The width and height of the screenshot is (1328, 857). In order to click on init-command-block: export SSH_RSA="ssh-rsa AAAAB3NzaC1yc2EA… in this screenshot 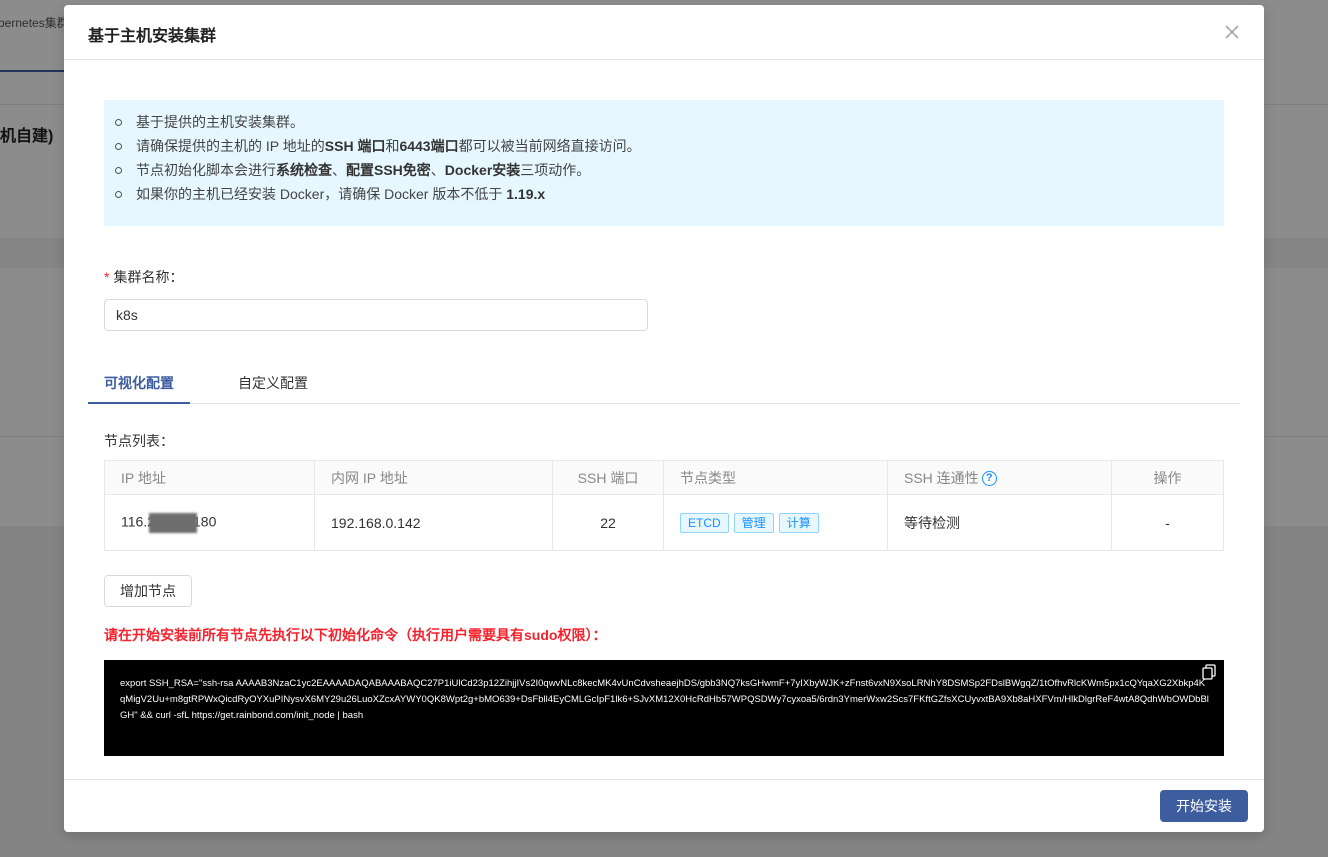, I will do `click(664, 708)`.